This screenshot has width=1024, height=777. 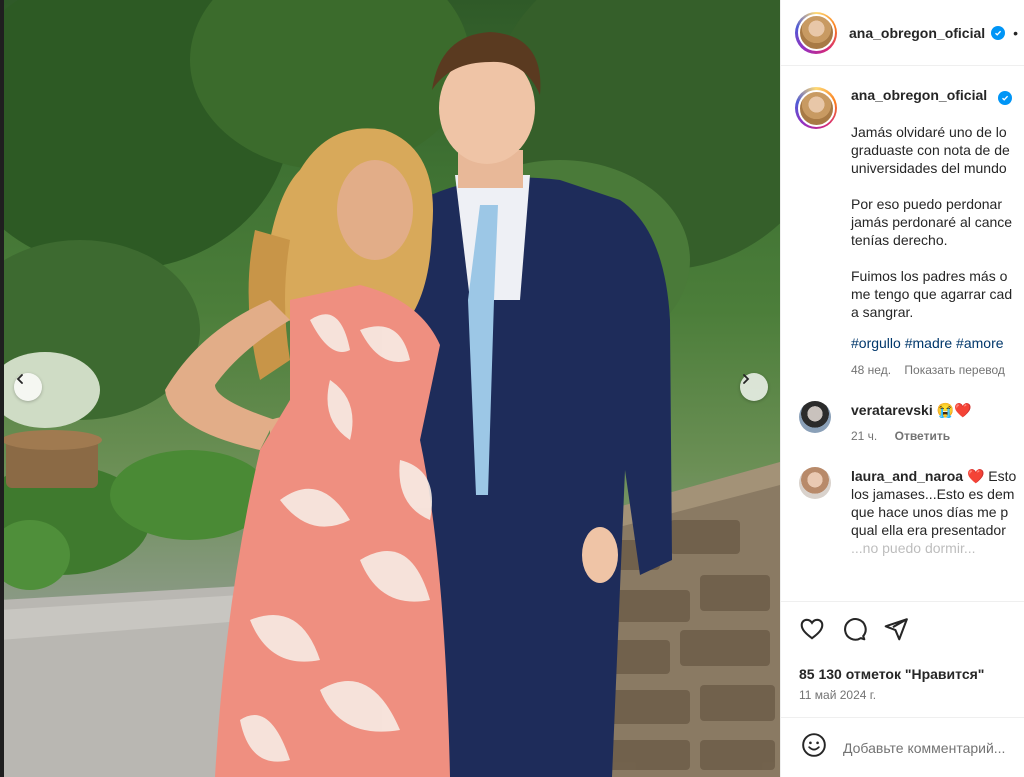 What do you see at coordinates (917, 33) in the screenshot?
I see `author-username: ana_obregon_oficial` at bounding box center [917, 33].